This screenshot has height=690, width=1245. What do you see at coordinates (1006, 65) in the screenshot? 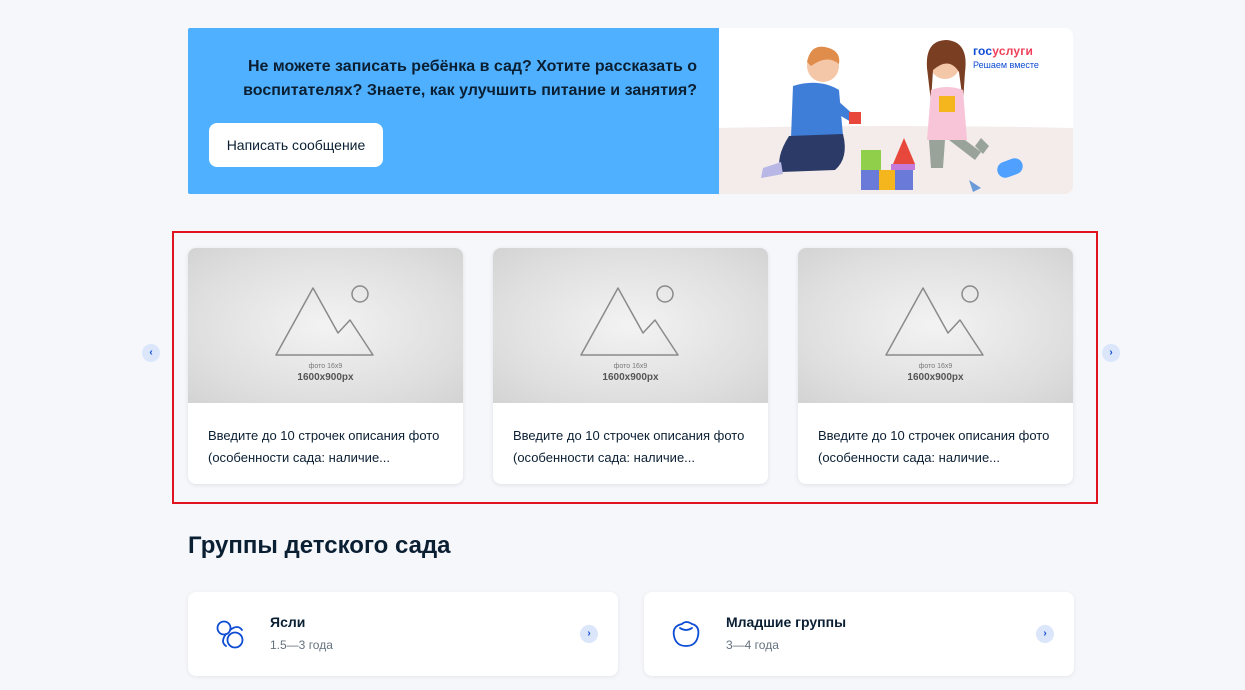
I see `brand-tagline: Решаем вместе` at bounding box center [1006, 65].